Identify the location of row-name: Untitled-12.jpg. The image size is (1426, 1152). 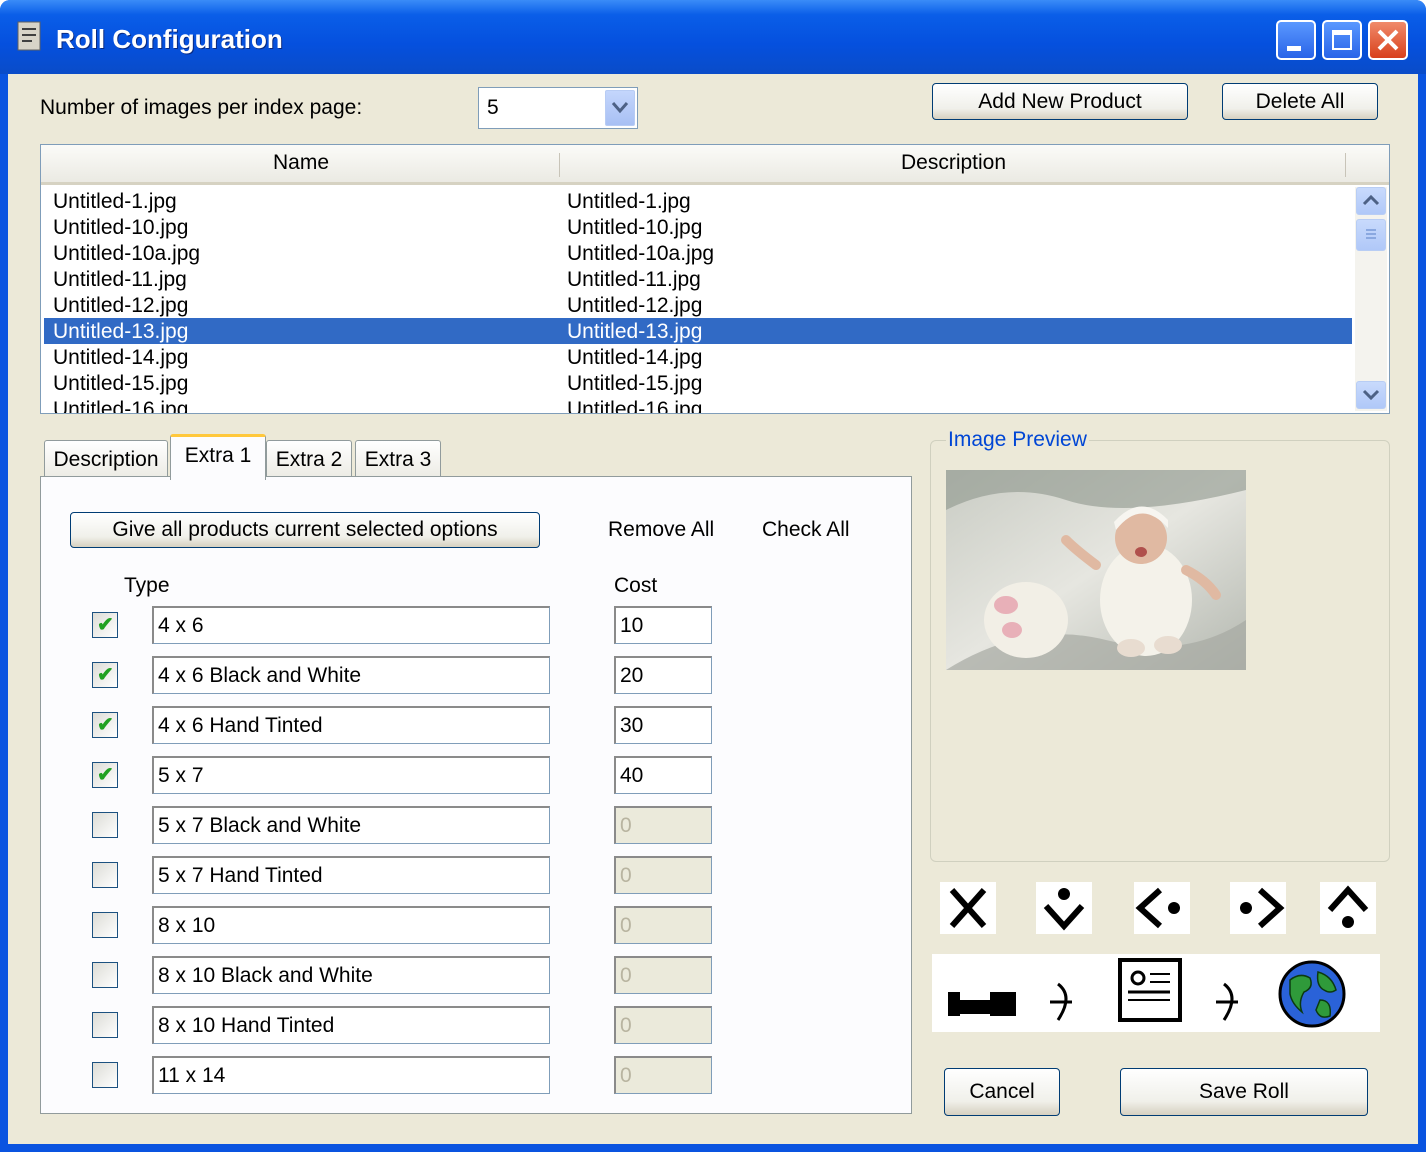
(121, 305).